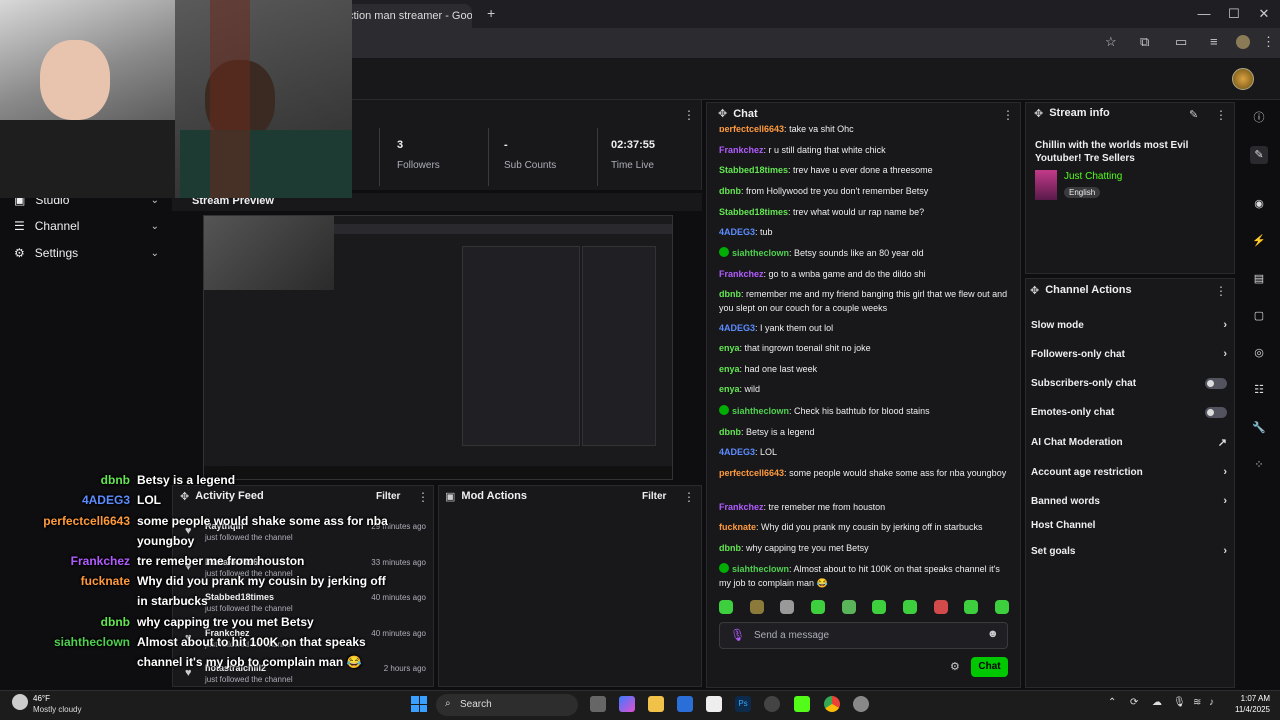 This screenshot has height=720, width=1280. What do you see at coordinates (1214, 41) in the screenshot?
I see `reading-list-icon: ≡` at bounding box center [1214, 41].